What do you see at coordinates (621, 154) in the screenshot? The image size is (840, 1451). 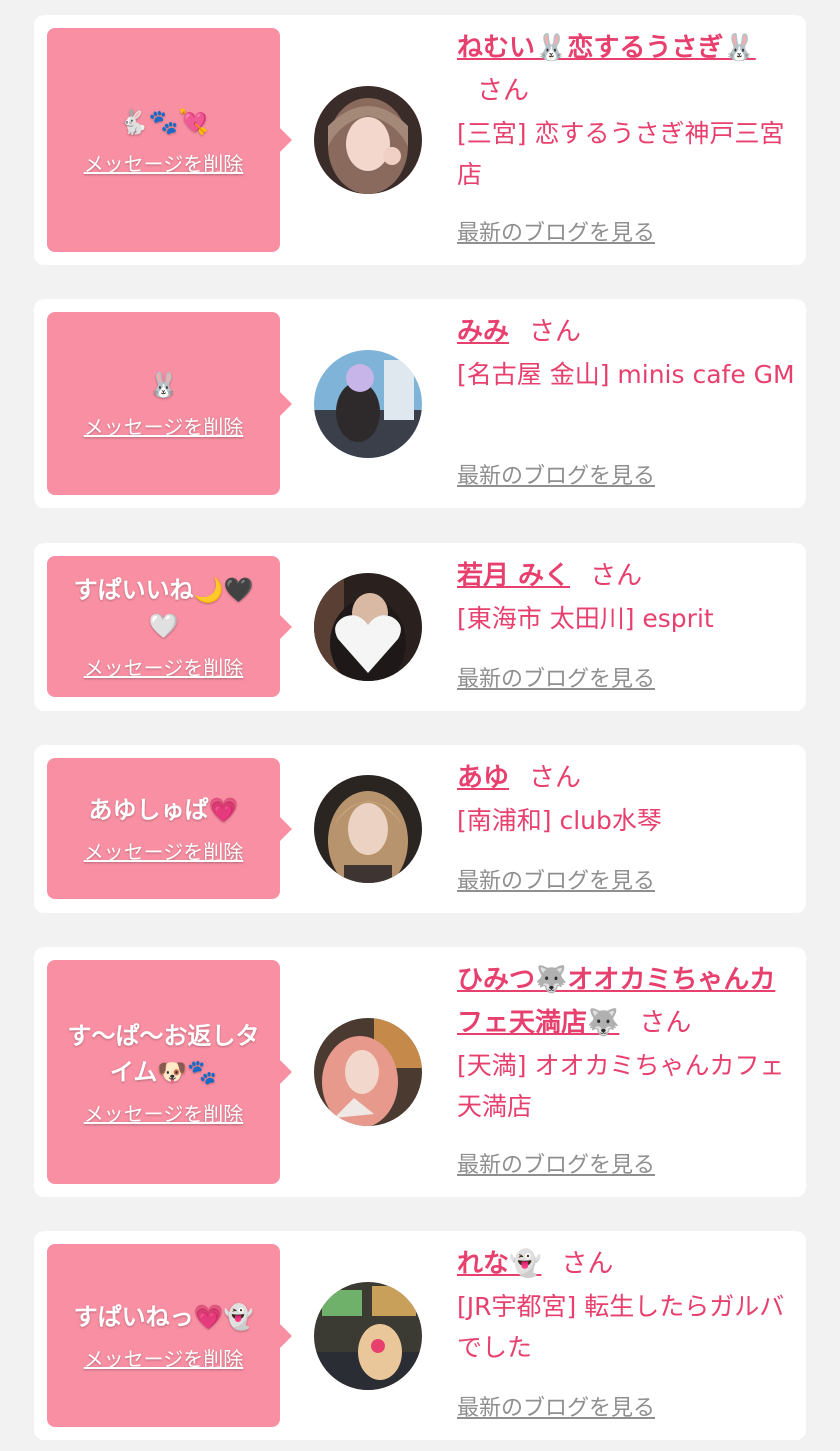 I see `shop-label: [三宮] 恋するうさぎ神戸三宮店` at bounding box center [621, 154].